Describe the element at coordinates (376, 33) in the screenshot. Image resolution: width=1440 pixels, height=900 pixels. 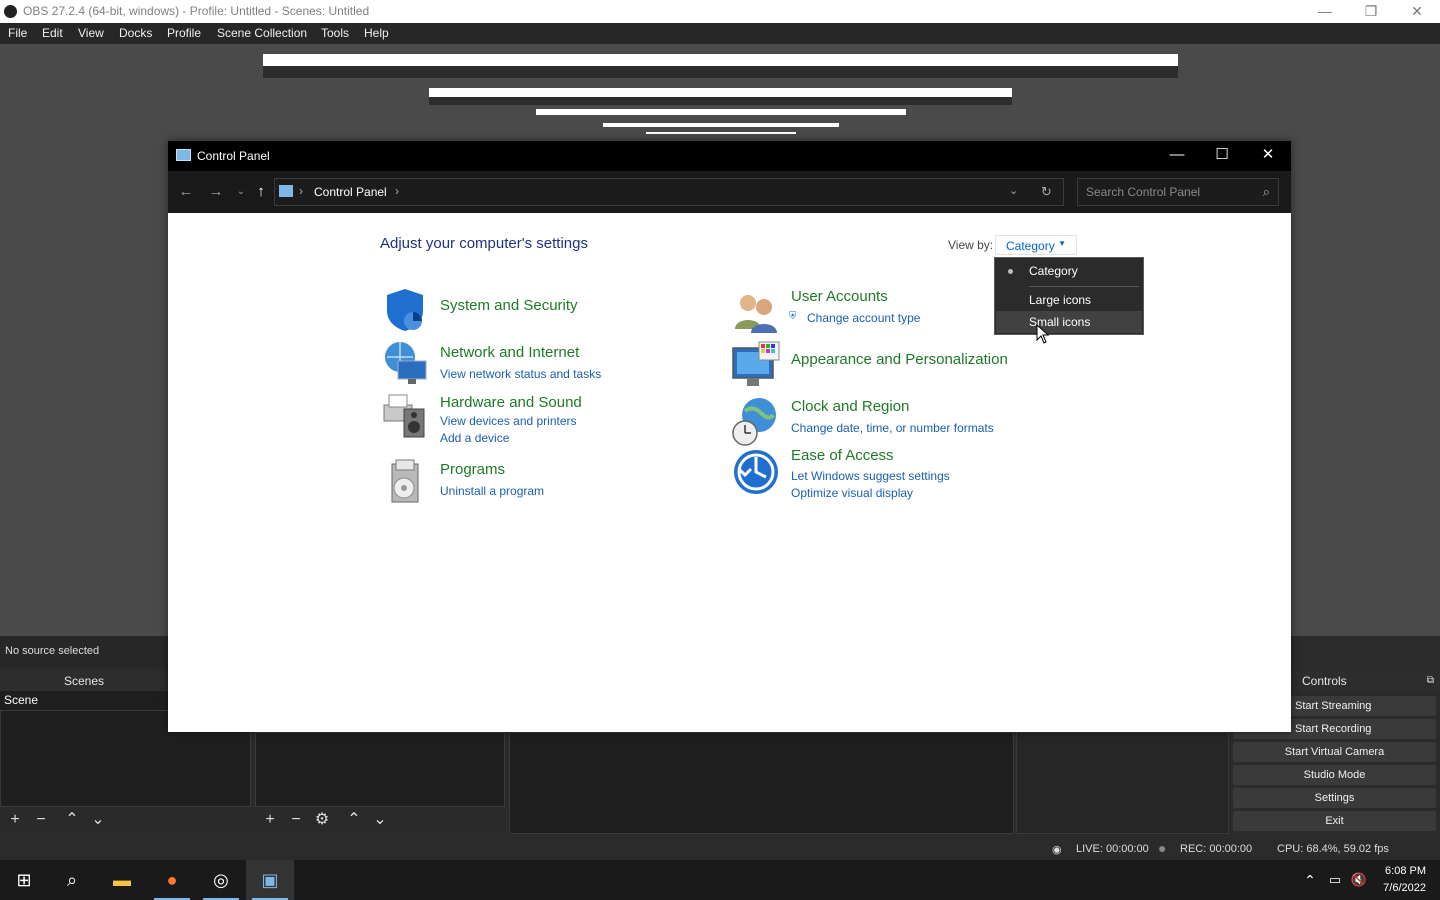
I see `menu-help: Help` at that location.